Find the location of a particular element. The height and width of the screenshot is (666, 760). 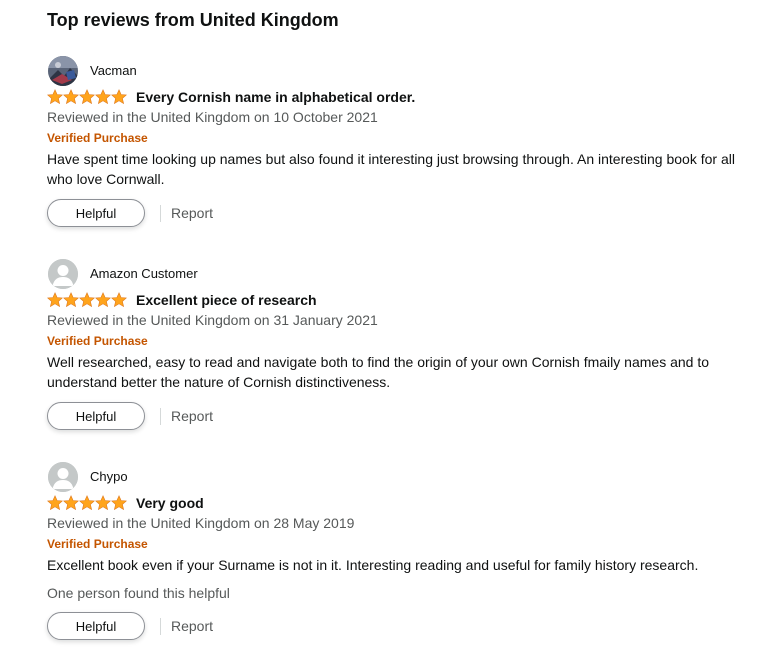

review-title: Very good is located at coordinates (170, 503).